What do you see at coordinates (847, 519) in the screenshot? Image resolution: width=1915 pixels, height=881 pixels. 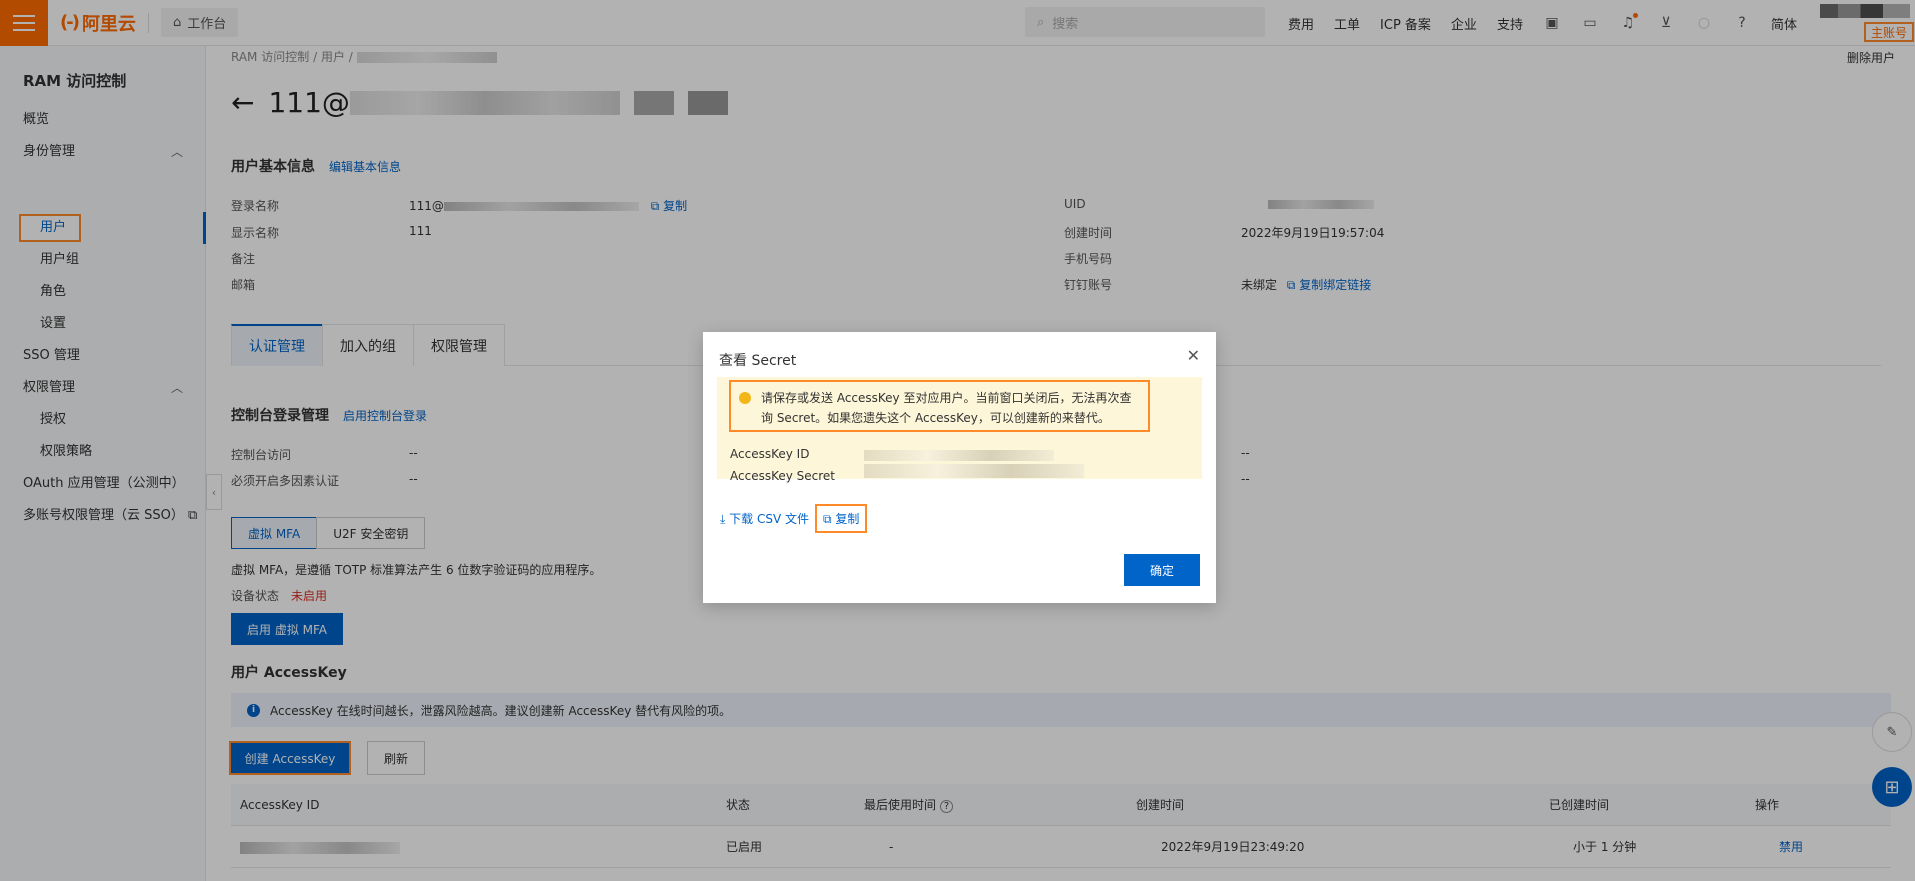 I see `copy-label: 复制` at bounding box center [847, 519].